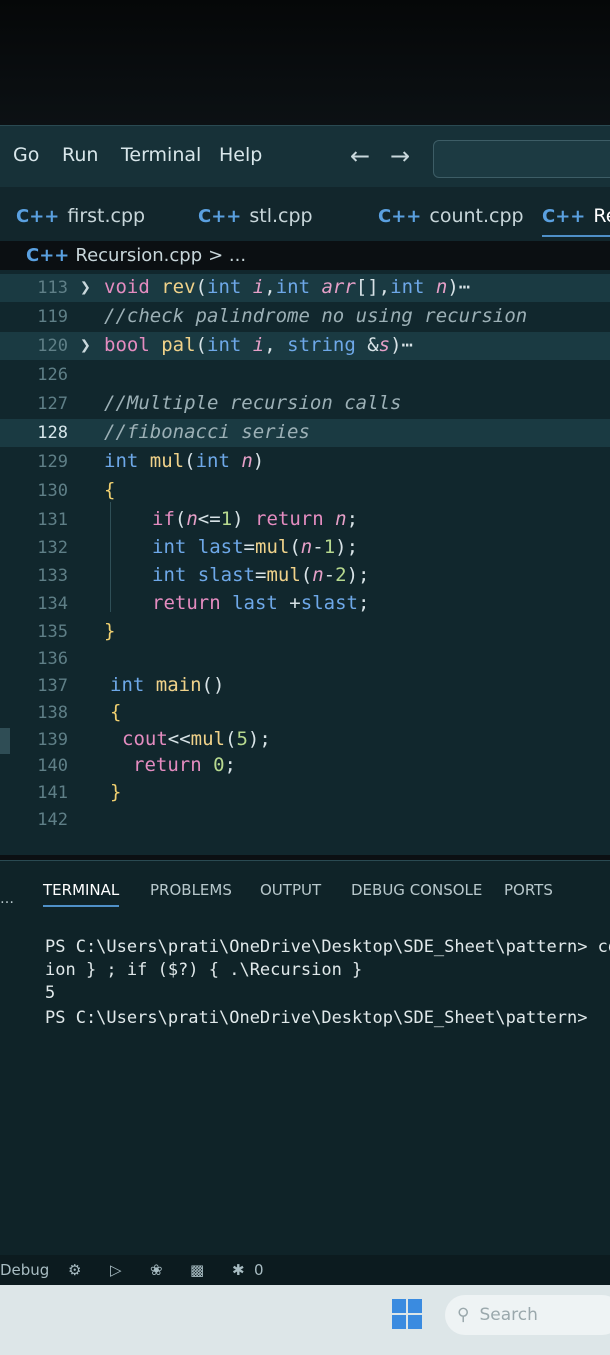 The image size is (610, 1355). What do you see at coordinates (81, 894) in the screenshot?
I see `tab-terminal: TERMINAL` at bounding box center [81, 894].